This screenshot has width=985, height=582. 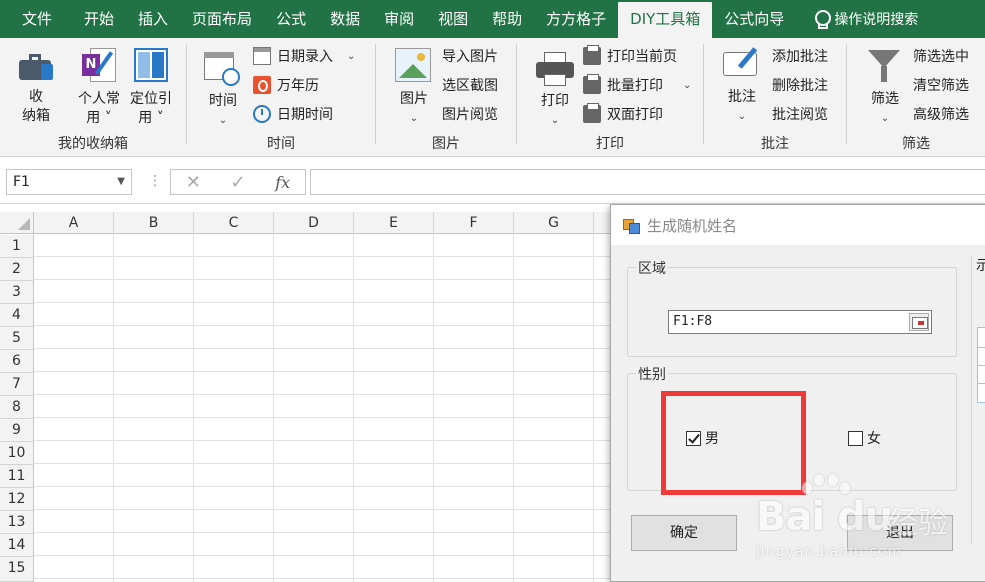 I want to click on picture-browse-button: 图片阅览, so click(x=470, y=114).